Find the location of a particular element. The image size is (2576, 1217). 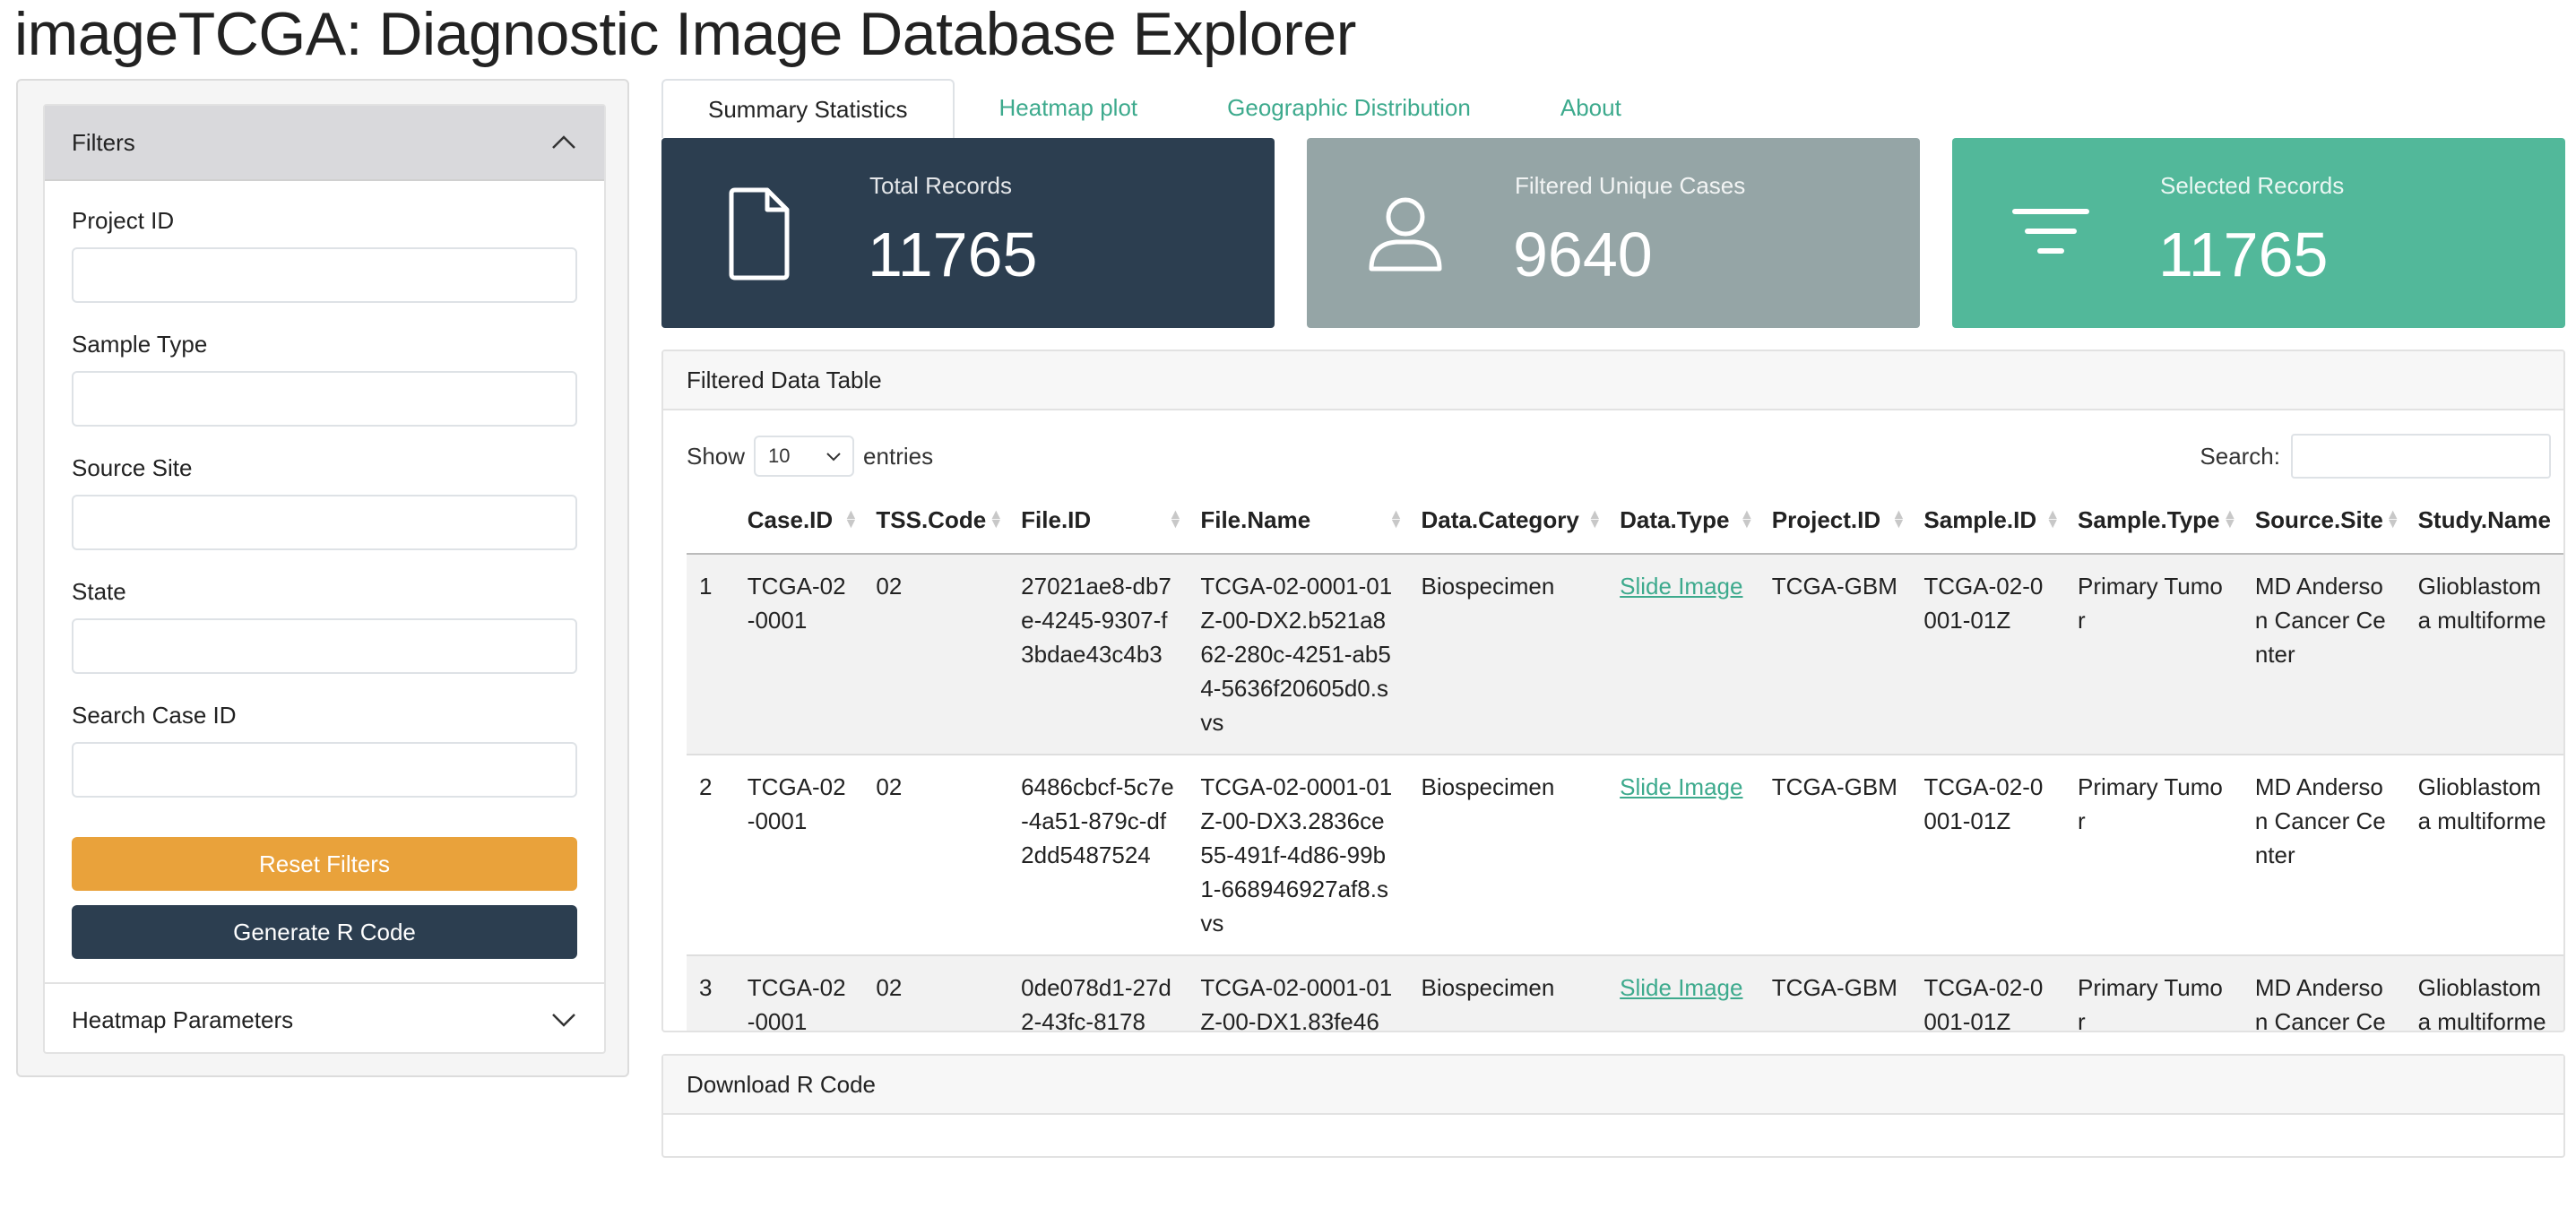

filtered-unique-cases-box: Filtered Unique Cases 9640 is located at coordinates (1613, 233).